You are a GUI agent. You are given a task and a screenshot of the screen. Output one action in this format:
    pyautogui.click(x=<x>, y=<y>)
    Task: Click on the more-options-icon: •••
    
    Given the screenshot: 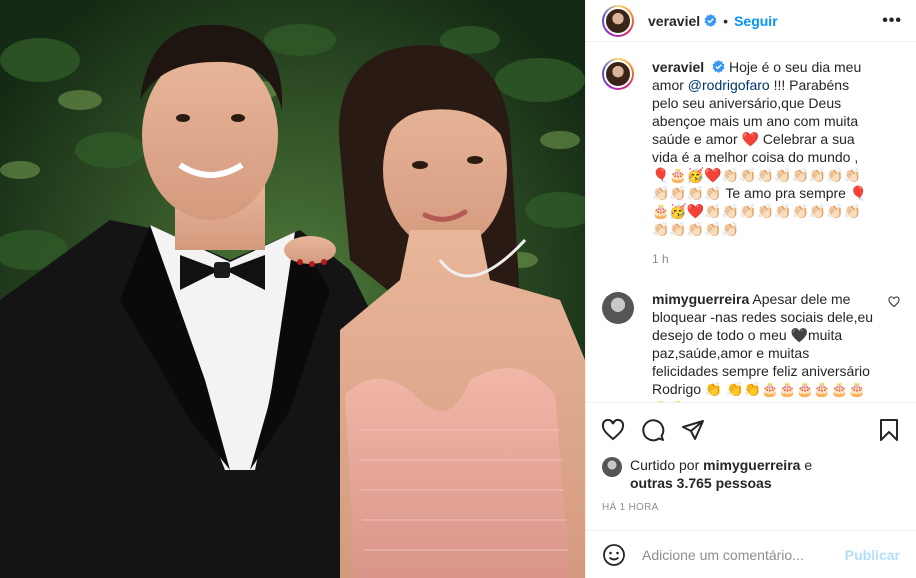 What is the action you would take?
    pyautogui.click(x=892, y=21)
    